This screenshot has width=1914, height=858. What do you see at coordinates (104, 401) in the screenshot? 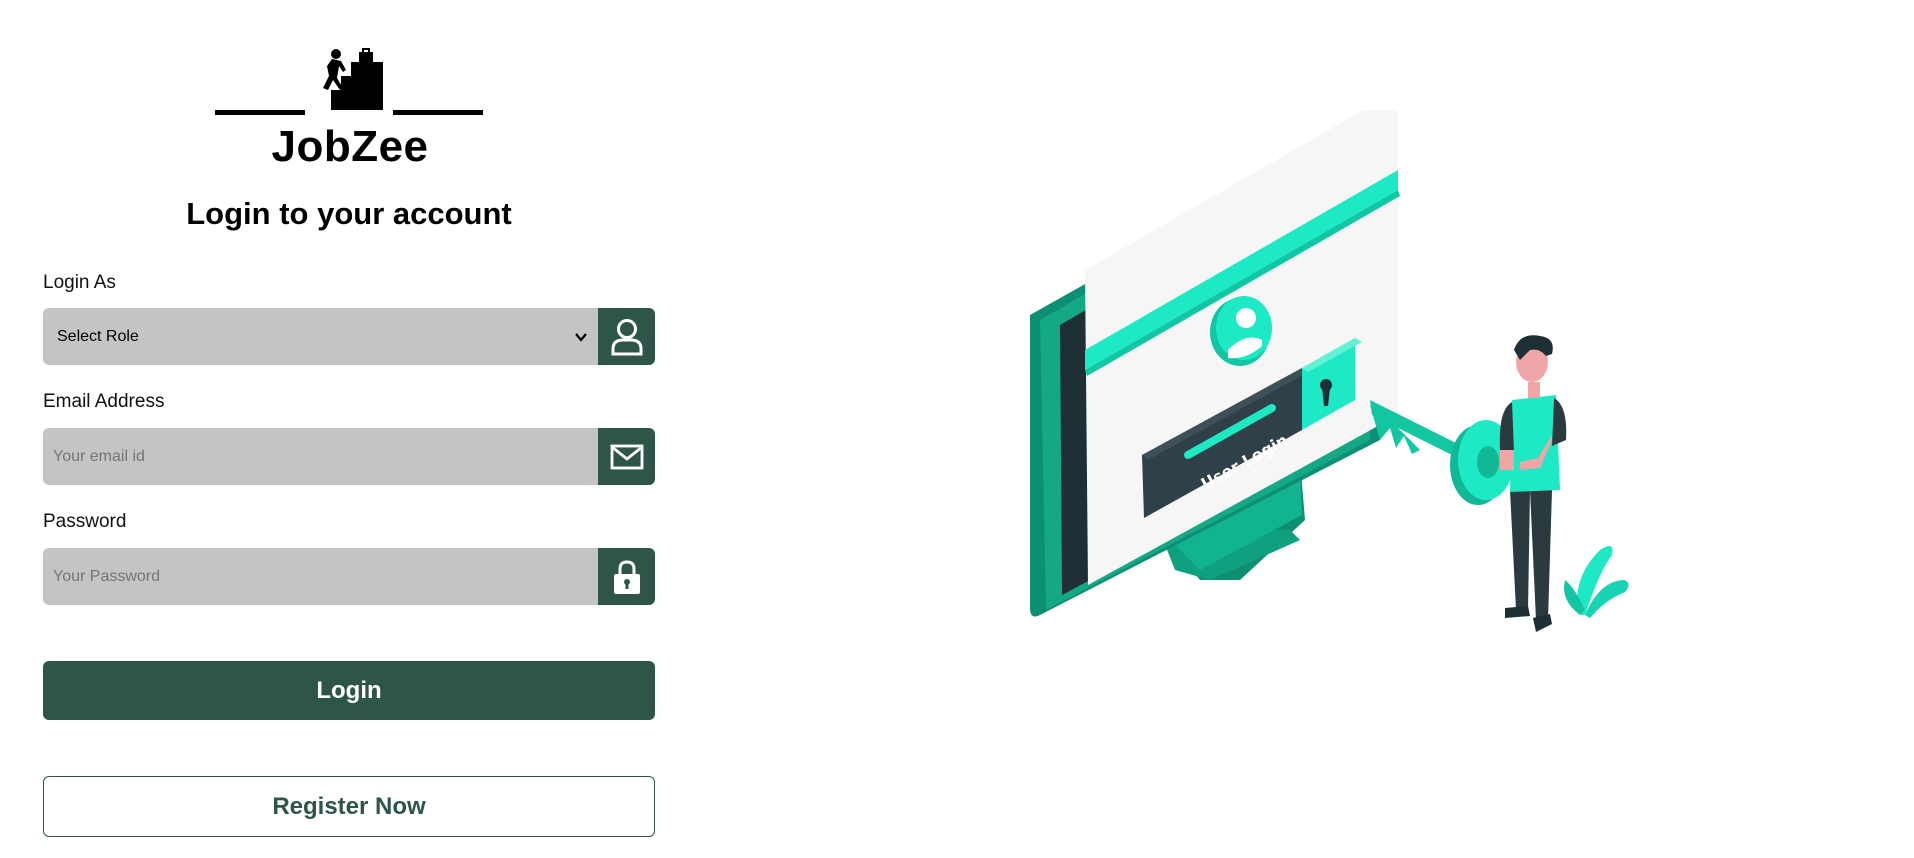
I see `email-label: Email Address` at bounding box center [104, 401].